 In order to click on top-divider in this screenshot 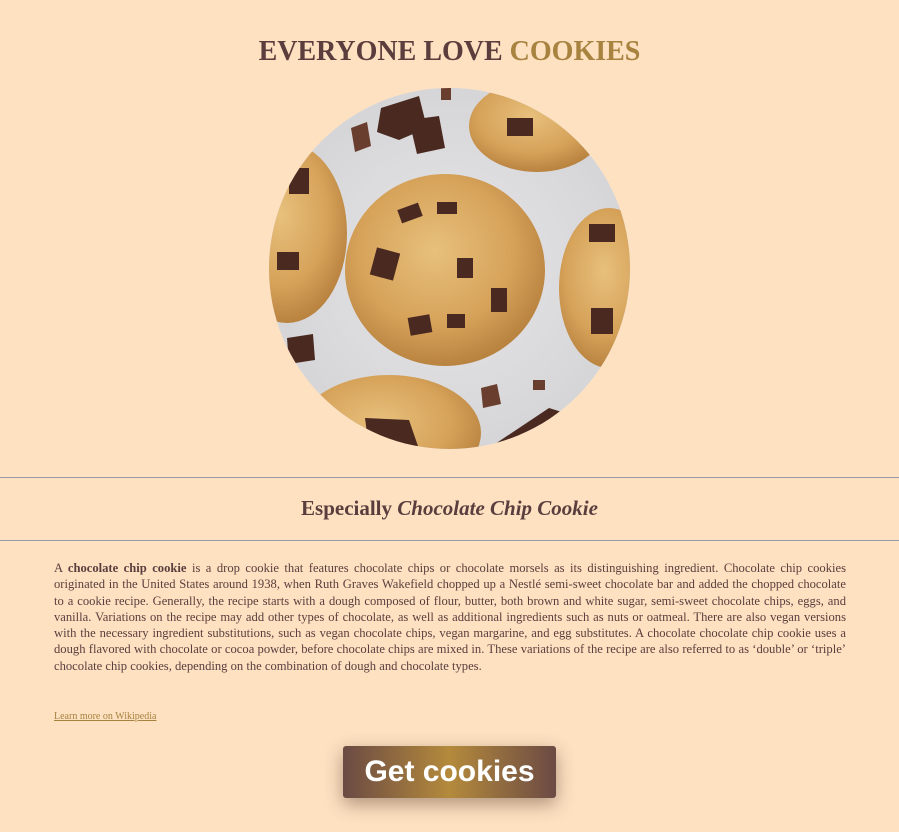, I will do `click(449, 477)`.